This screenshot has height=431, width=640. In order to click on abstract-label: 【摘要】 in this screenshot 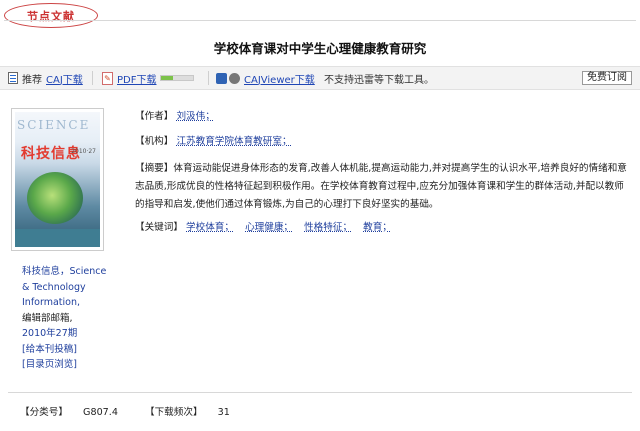, I will do `click(154, 168)`.